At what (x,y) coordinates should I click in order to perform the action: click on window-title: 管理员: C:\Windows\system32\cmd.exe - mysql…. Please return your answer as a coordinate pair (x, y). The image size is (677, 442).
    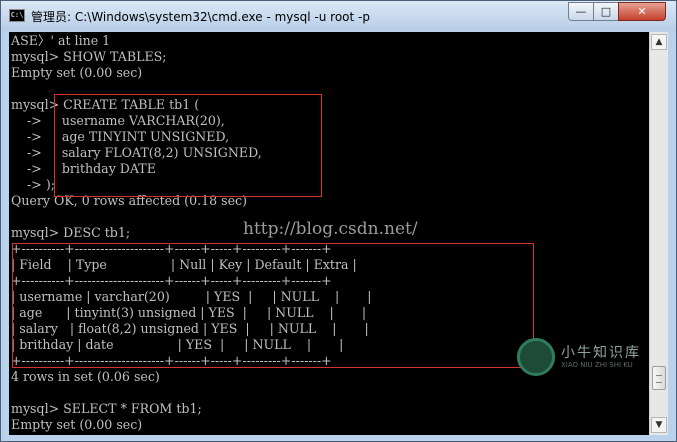
    Looking at the image, I should click on (200, 17).